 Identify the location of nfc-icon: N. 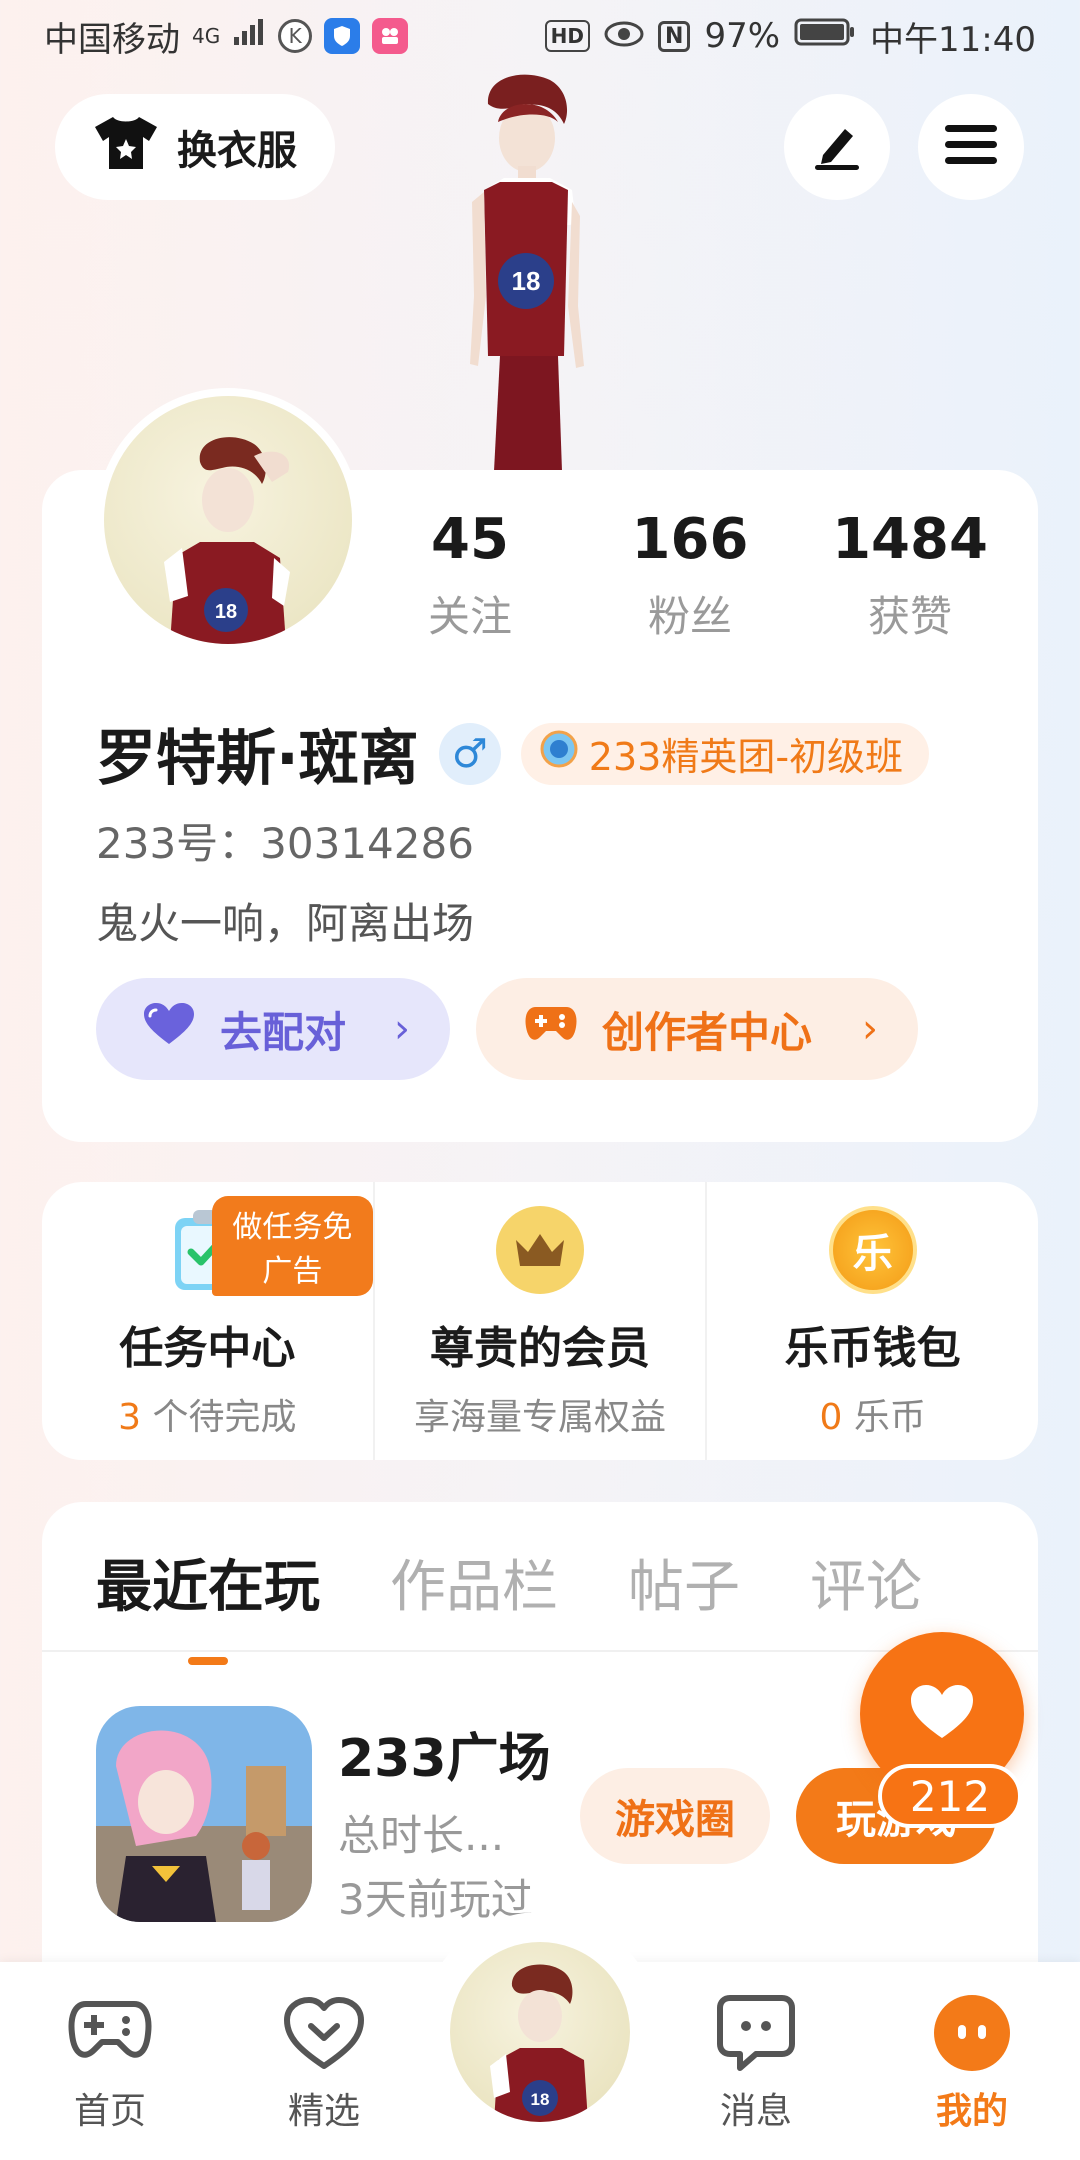
(674, 36).